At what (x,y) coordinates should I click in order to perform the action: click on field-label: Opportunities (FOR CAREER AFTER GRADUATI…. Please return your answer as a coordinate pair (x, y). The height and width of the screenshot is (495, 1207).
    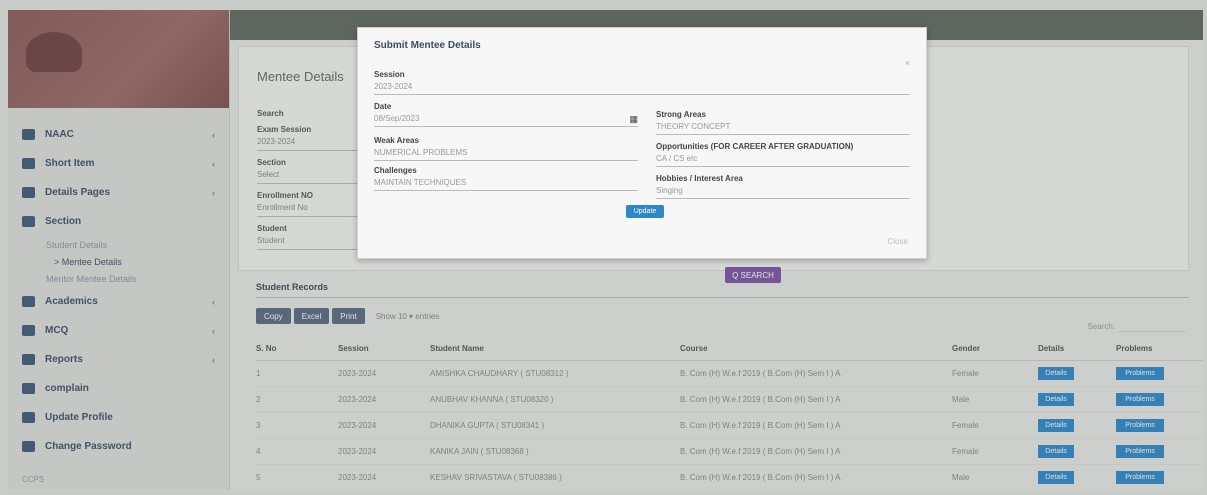
    Looking at the image, I should click on (755, 146).